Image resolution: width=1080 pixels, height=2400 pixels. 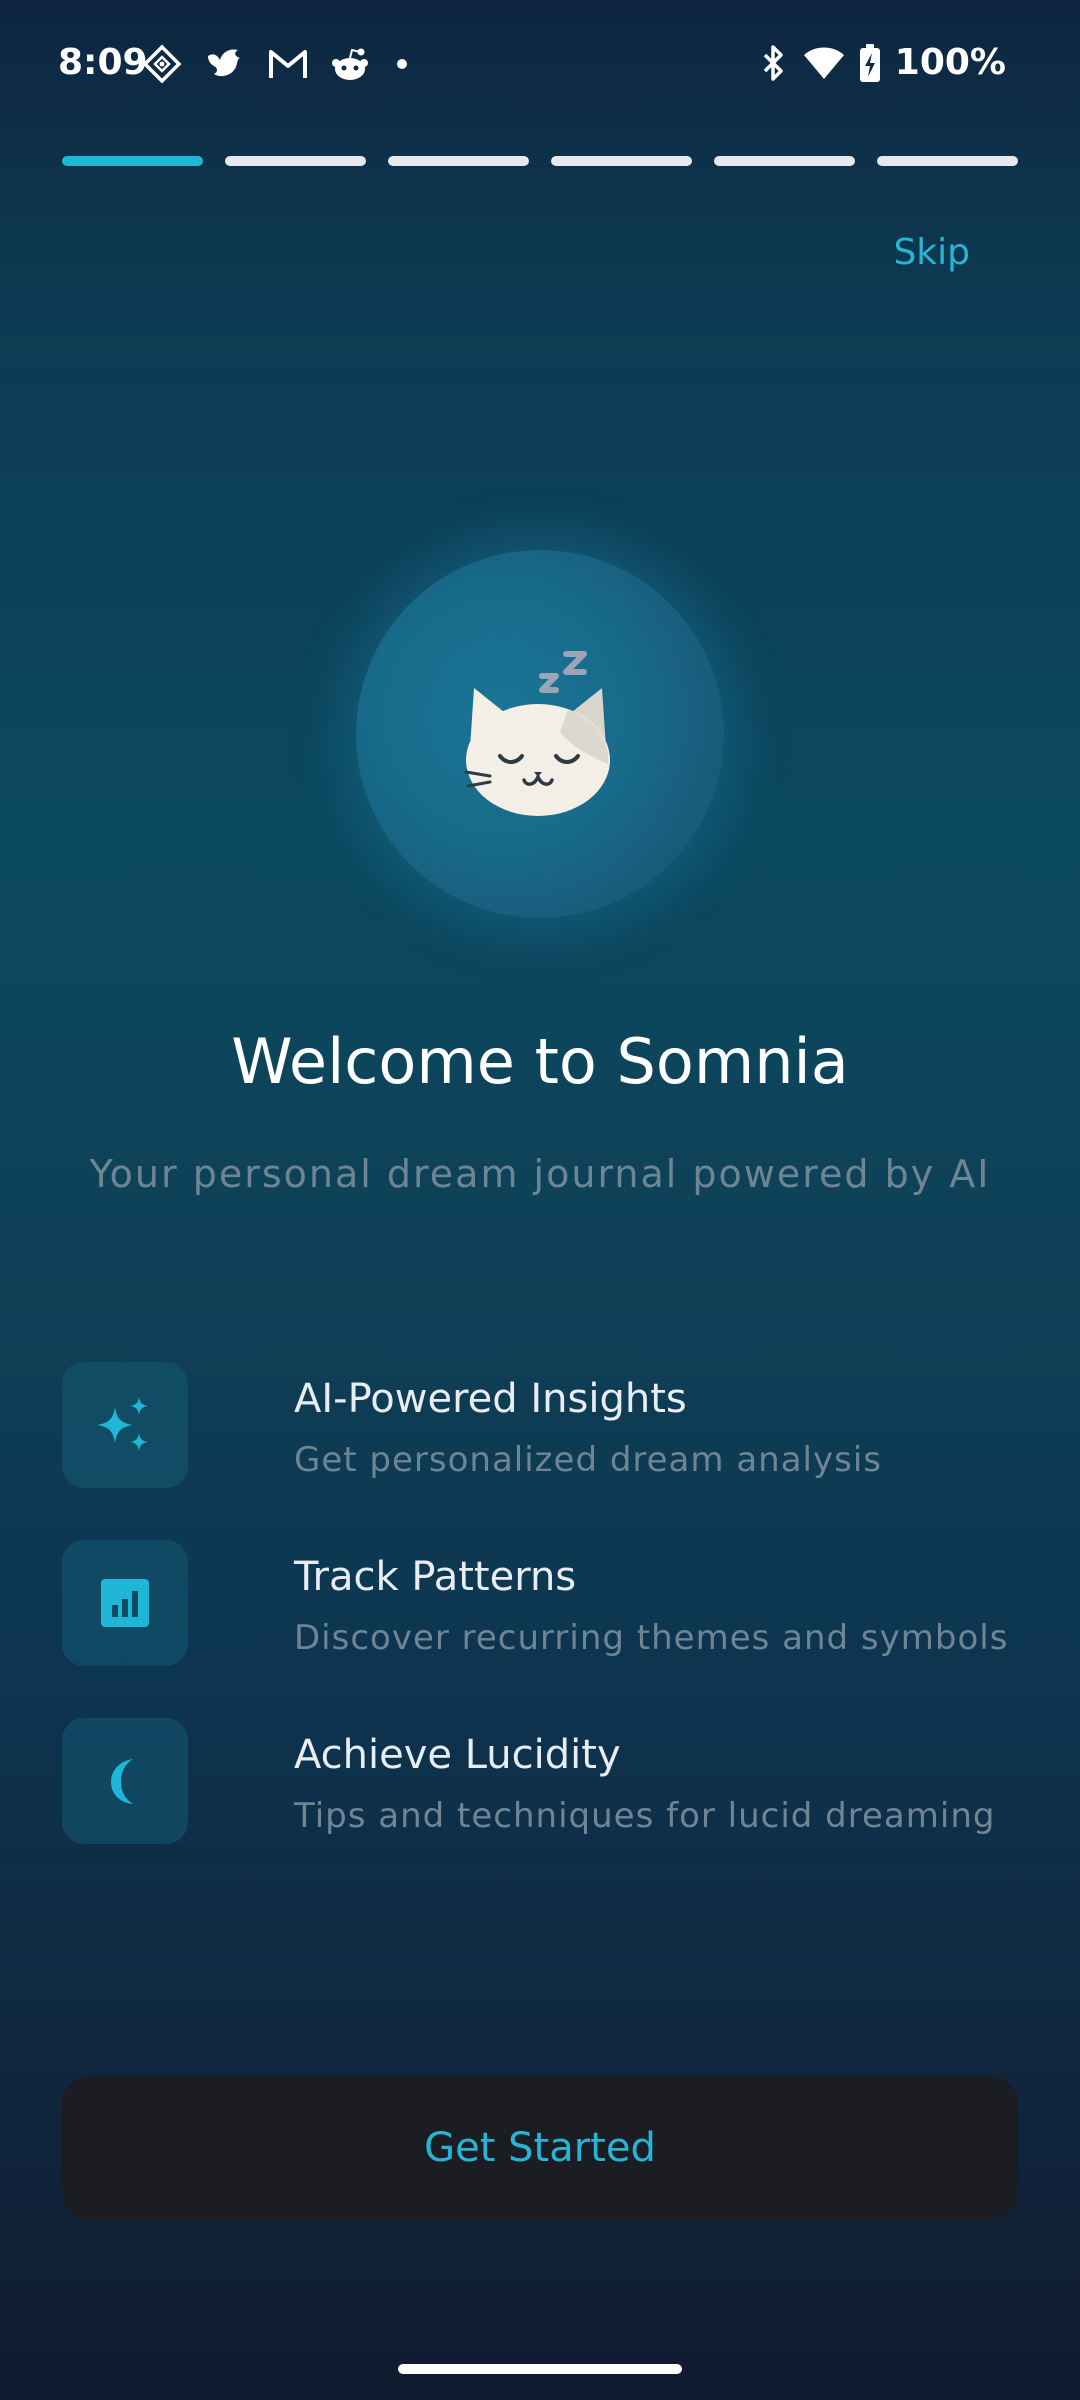 What do you see at coordinates (645, 1816) in the screenshot?
I see `feature-description: Tips and techniques for lucid dreaming` at bounding box center [645, 1816].